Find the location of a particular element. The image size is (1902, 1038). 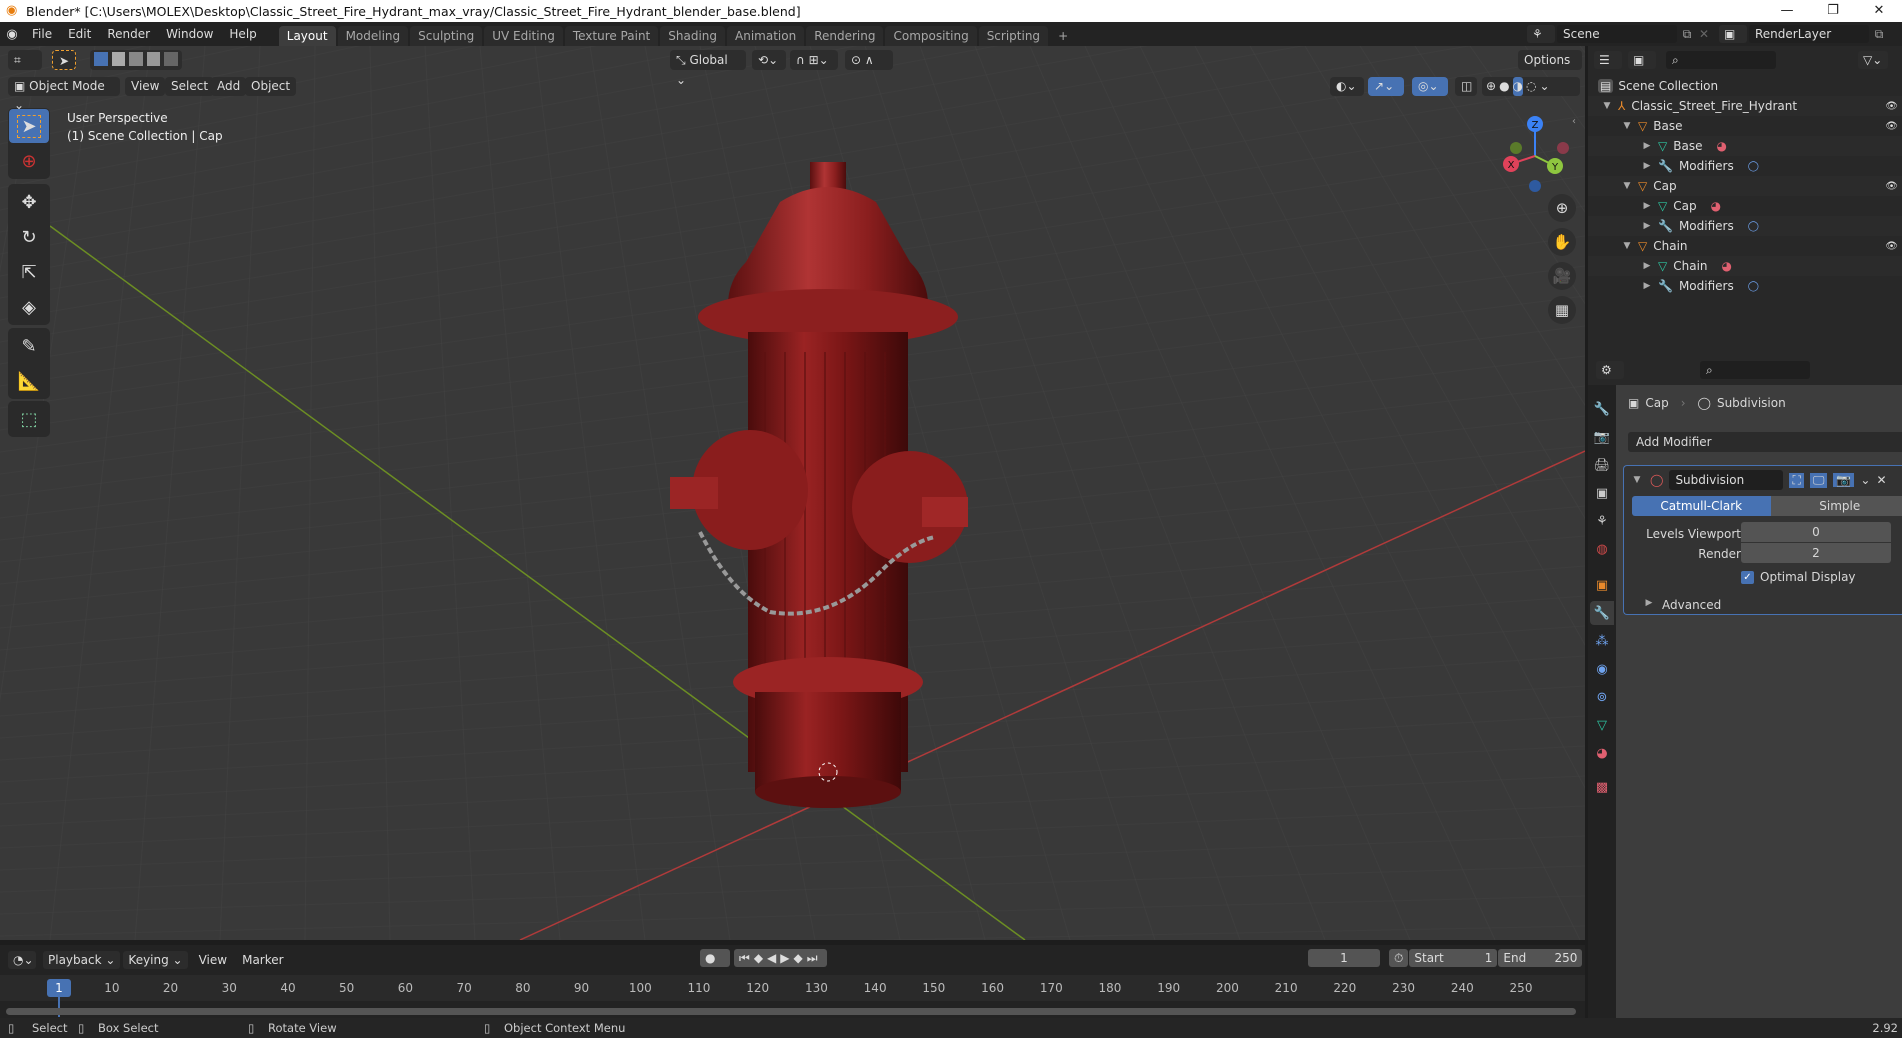

add-cube-tool: ⬚ is located at coordinates (29, 419).